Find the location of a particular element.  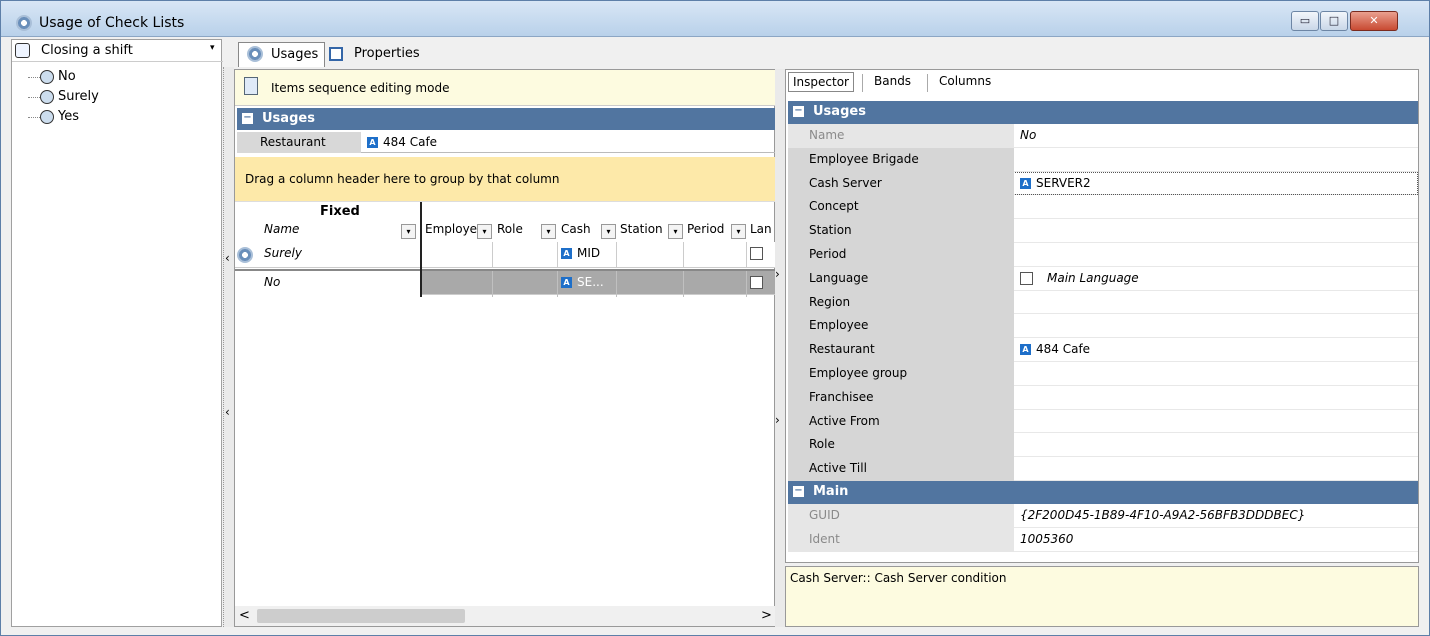

property-row: Cash Server A SERVER2 is located at coordinates (1103, 183).